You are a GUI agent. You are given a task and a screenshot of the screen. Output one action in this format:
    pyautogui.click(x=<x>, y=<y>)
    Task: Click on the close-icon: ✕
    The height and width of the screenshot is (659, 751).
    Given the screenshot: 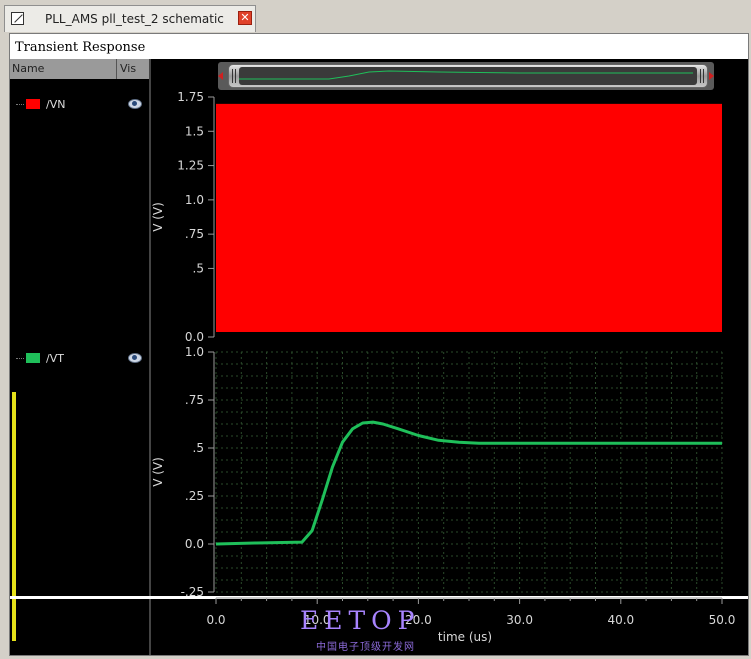 What is the action you would take?
    pyautogui.click(x=245, y=18)
    